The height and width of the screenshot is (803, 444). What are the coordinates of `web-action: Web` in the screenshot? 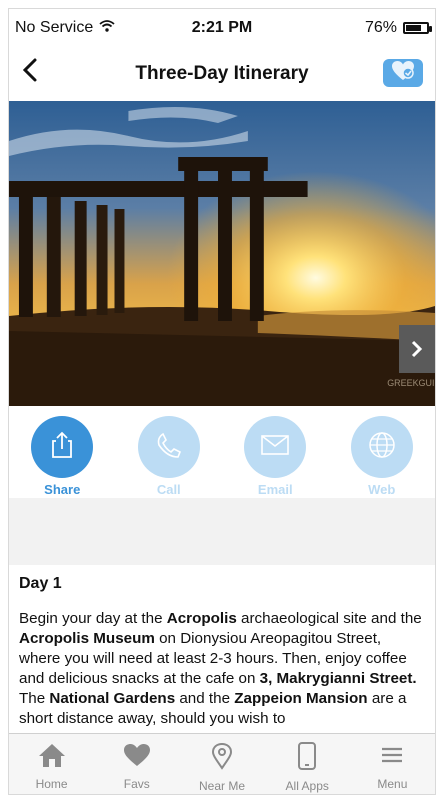 It's located at (382, 452).